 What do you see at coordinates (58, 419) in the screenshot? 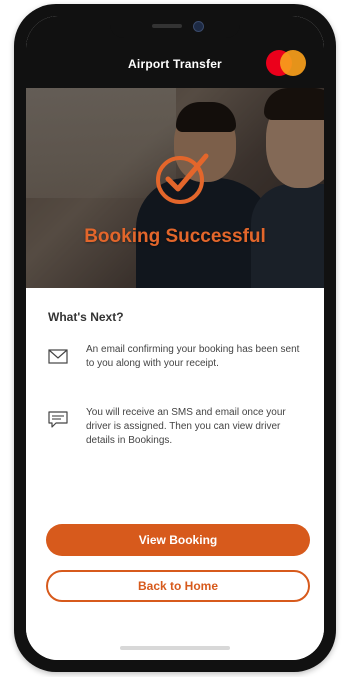
I see `sms-chat-icon` at bounding box center [58, 419].